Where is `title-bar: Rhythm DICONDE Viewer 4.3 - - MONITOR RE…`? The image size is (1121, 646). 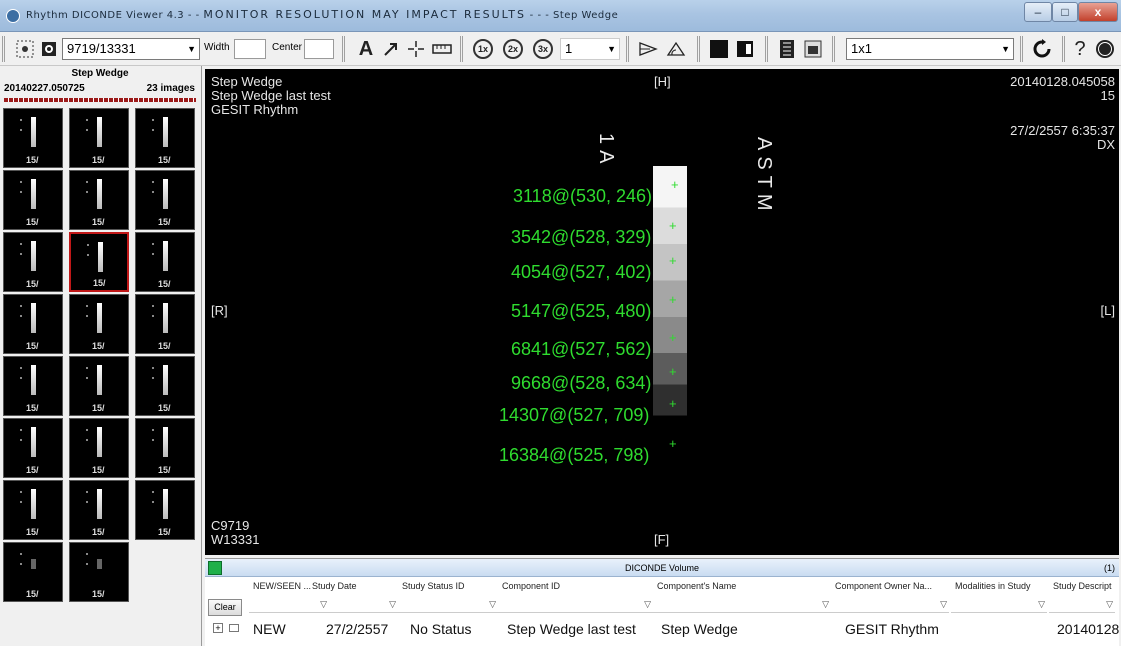
title-bar: Rhythm DICONDE Viewer 4.3 - - MONITOR RE… is located at coordinates (560, 16).